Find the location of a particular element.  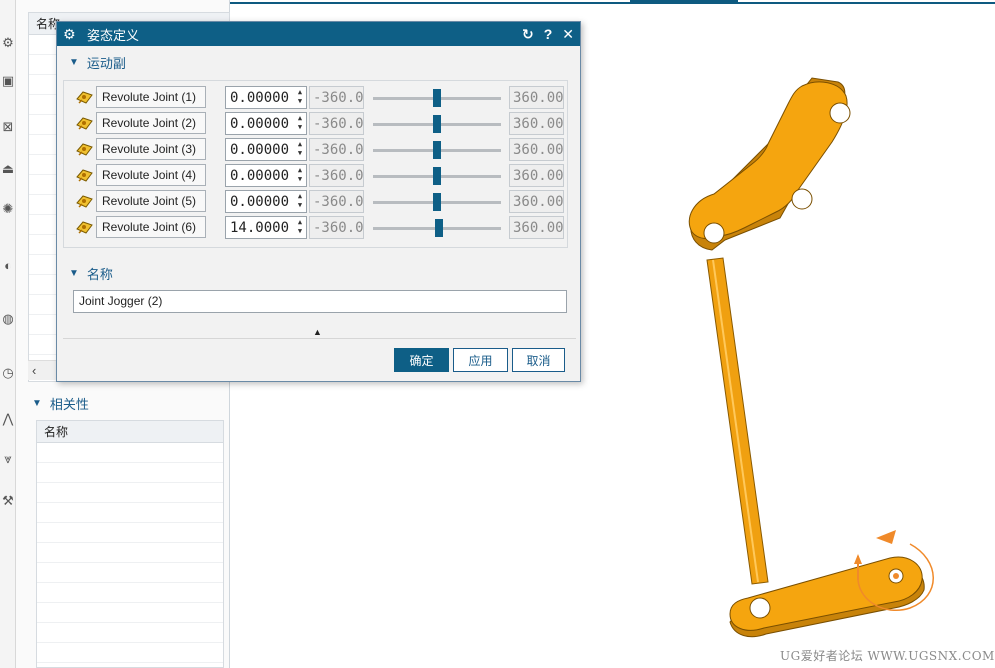

cancel-button: 取消 is located at coordinates (538, 360).